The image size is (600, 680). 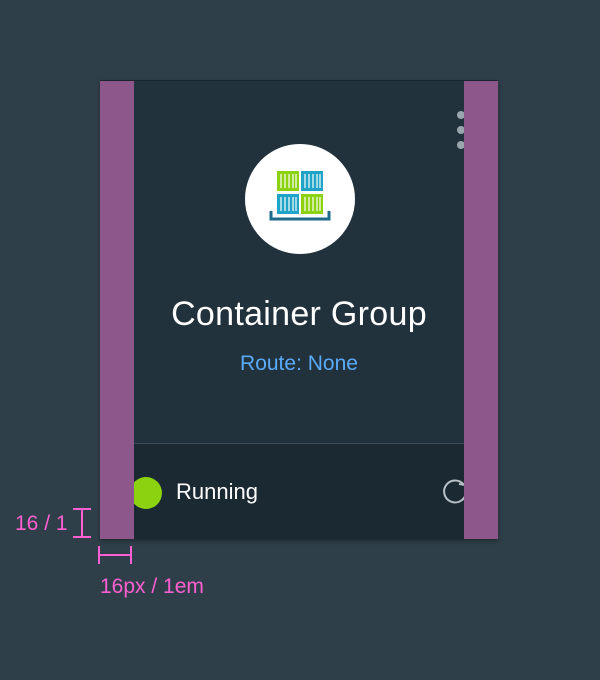 What do you see at coordinates (300, 196) in the screenshot?
I see `container-stack-icon` at bounding box center [300, 196].